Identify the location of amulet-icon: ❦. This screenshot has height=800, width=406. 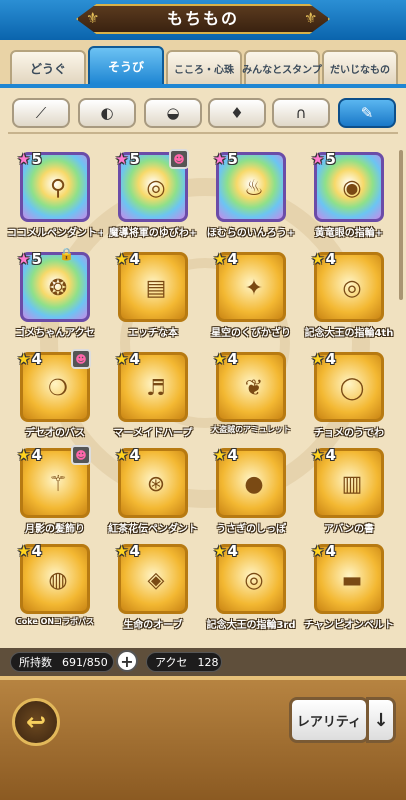
(254, 388).